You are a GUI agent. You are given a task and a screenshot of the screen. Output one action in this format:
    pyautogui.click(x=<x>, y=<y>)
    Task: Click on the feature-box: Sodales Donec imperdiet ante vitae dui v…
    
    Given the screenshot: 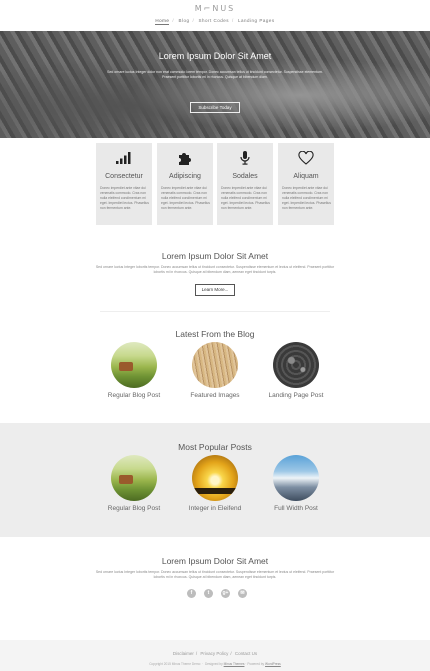 What is the action you would take?
    pyautogui.click(x=245, y=184)
    